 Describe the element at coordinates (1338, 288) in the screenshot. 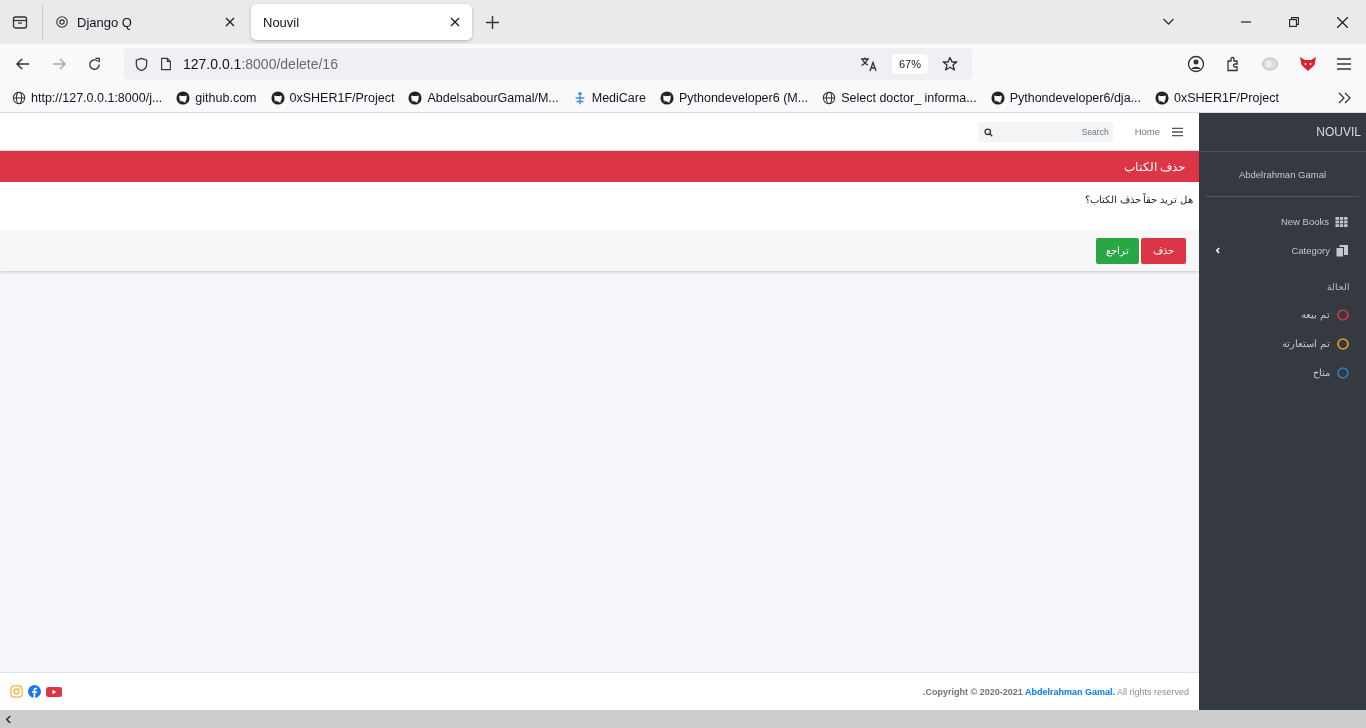

I see `status-heading: الحالة` at that location.